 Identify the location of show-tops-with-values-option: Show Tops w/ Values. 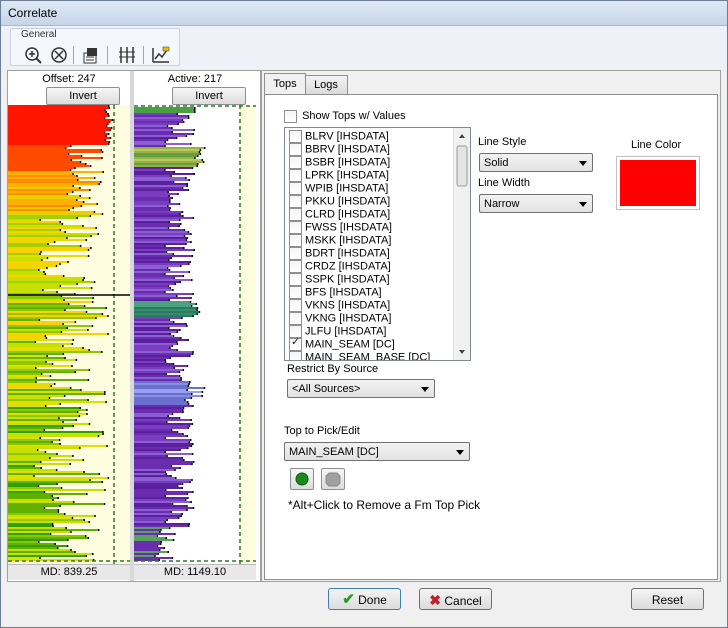
(345, 116).